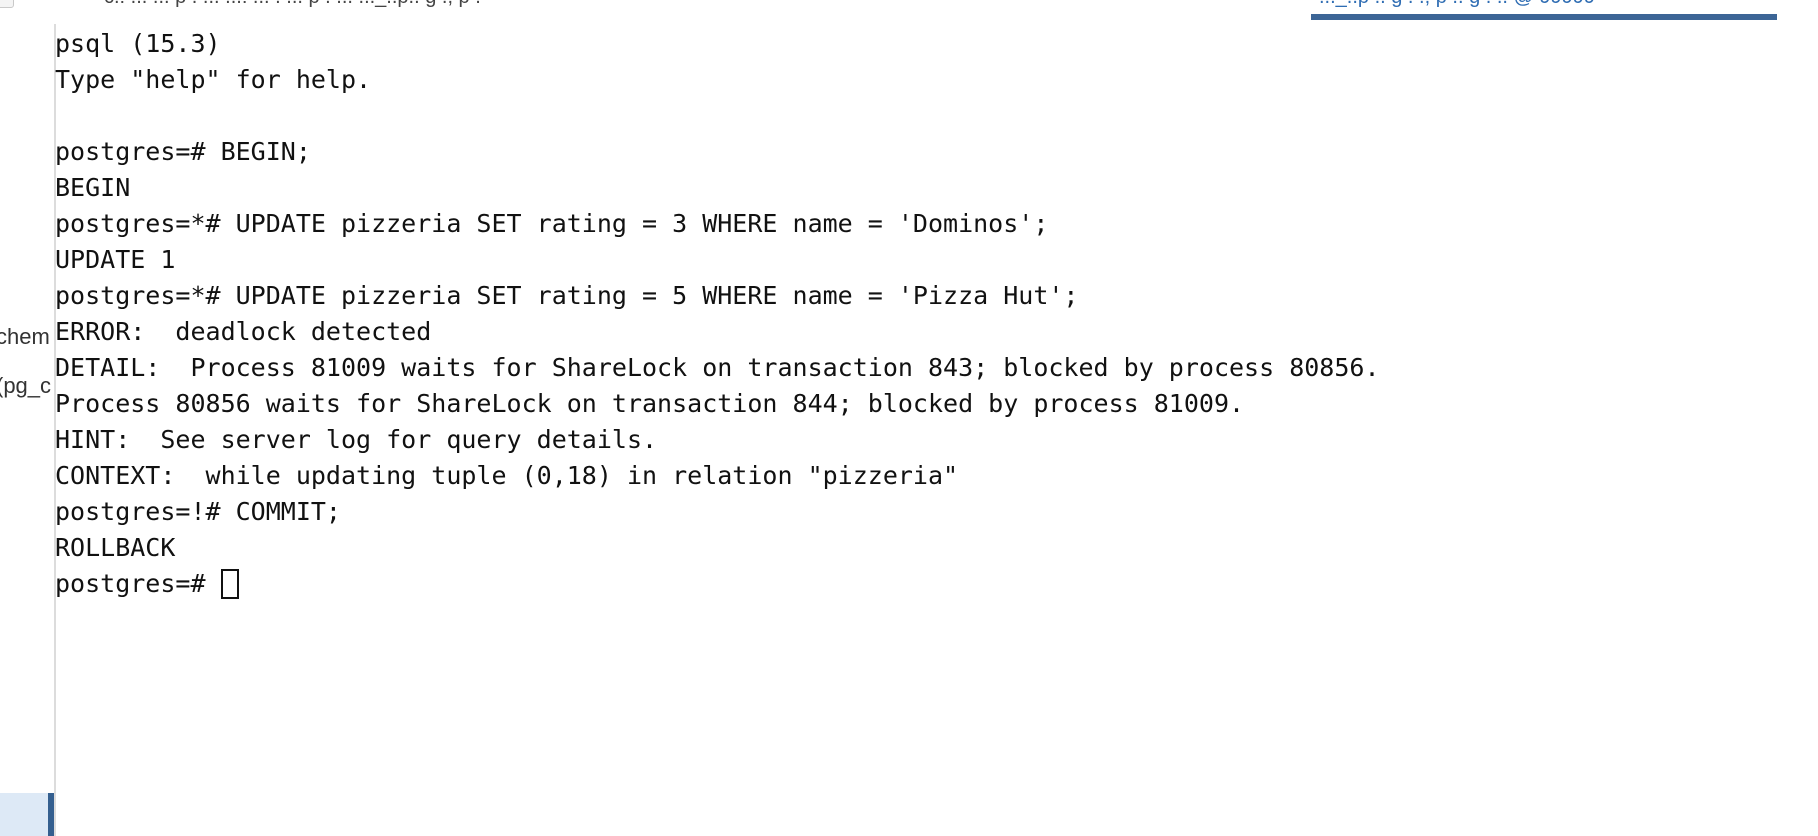 This screenshot has width=1818, height=836. What do you see at coordinates (356, 439) in the screenshot?
I see `terminal-line: HINT: See server log for query details.` at bounding box center [356, 439].